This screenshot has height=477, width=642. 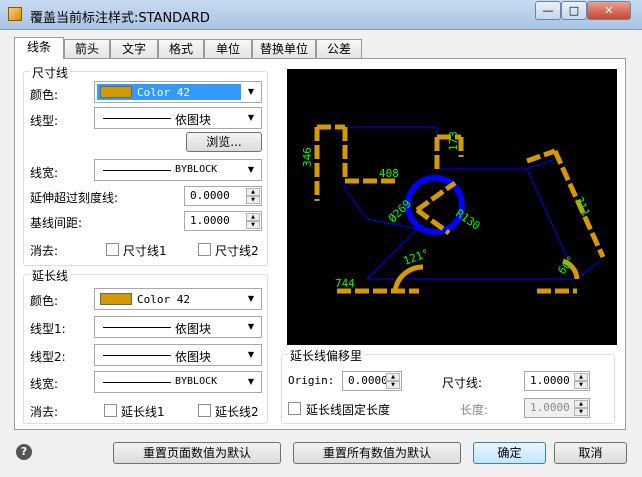 I want to click on suppress-dimline2-label: 尺寸线2, so click(x=237, y=250).